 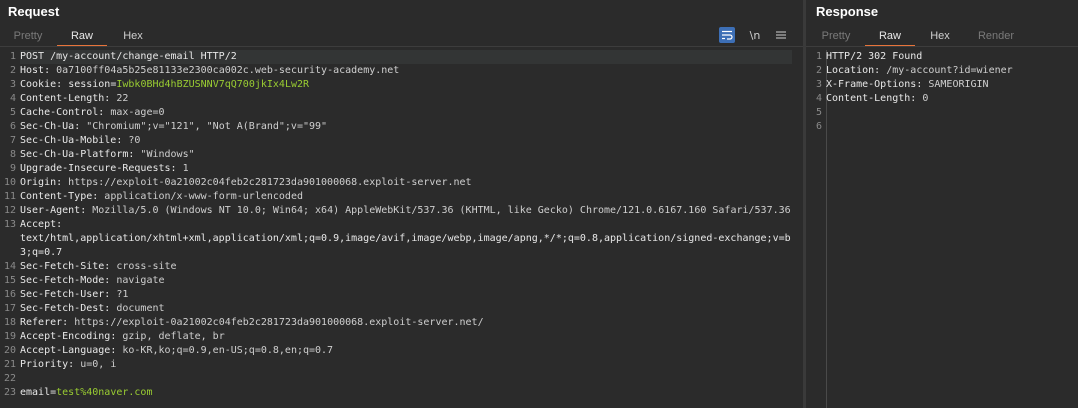 What do you see at coordinates (131, 140) in the screenshot?
I see `header-value: ?0` at bounding box center [131, 140].